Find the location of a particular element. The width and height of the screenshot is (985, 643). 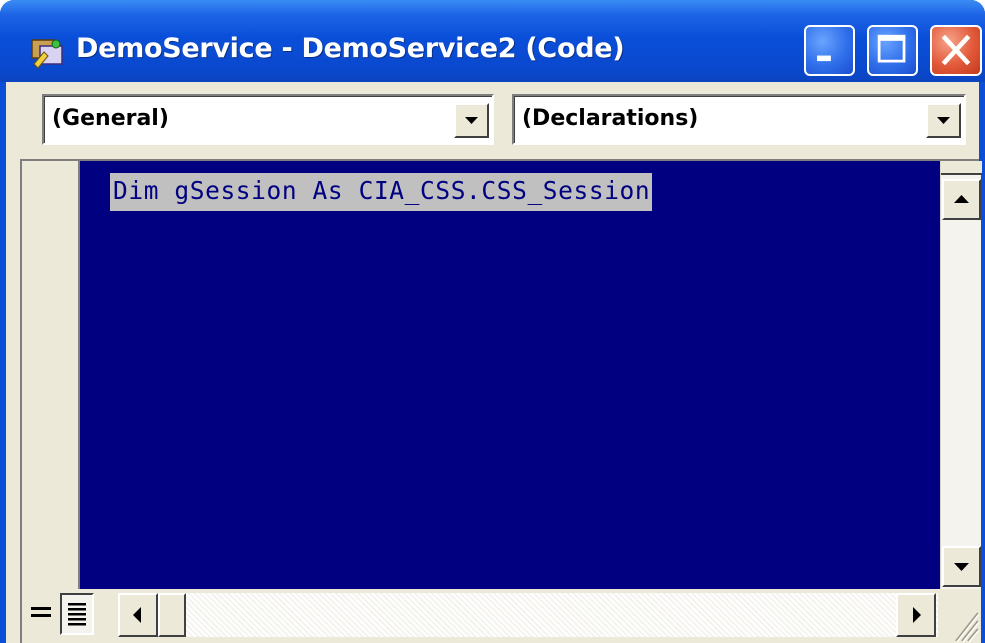

minimize-button is located at coordinates (829, 50).